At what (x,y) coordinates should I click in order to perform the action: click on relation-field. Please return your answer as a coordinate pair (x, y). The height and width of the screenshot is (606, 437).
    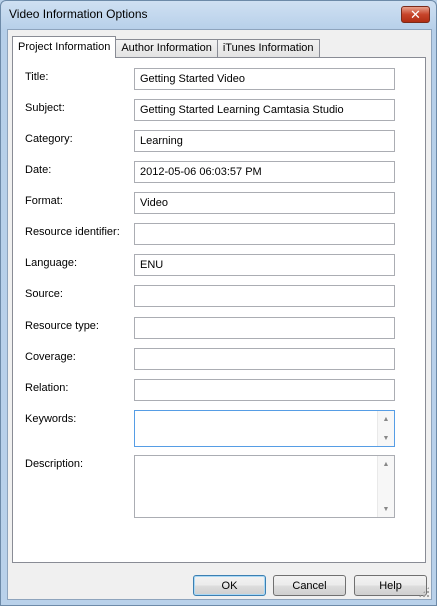
    Looking at the image, I should click on (264, 390).